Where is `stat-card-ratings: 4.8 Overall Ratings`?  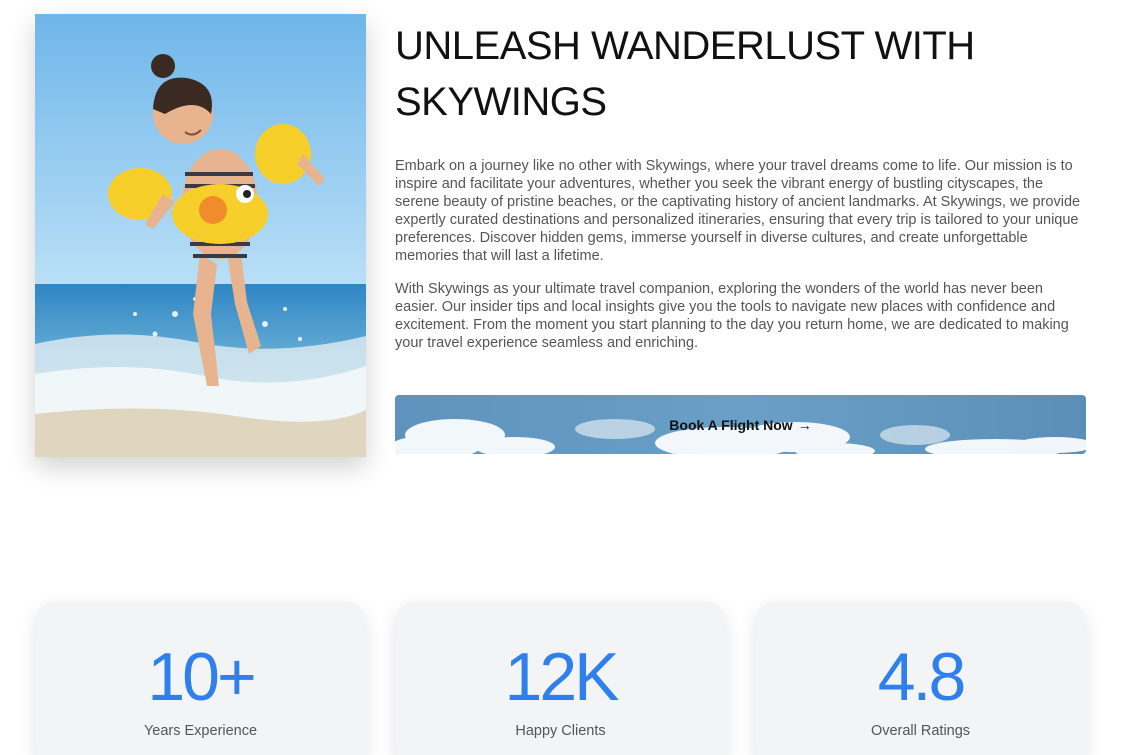
stat-card-ratings: 4.8 Overall Ratings is located at coordinates (920, 678).